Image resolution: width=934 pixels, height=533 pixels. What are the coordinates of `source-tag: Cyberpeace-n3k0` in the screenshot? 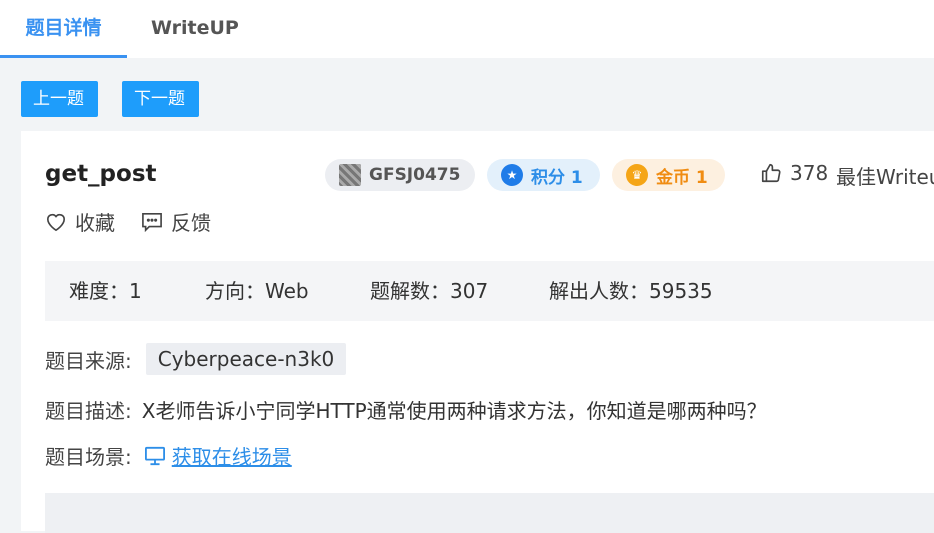 It's located at (246, 359).